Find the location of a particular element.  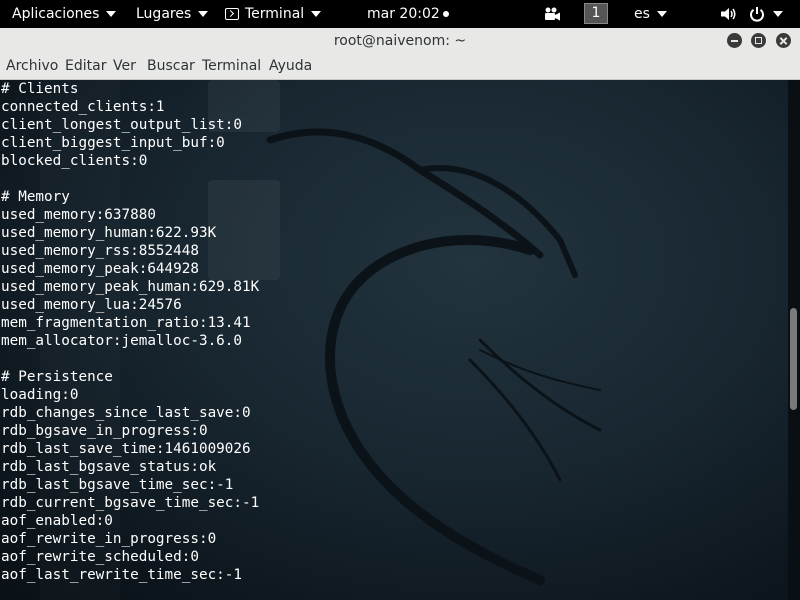

menu-editar: Editar is located at coordinates (85, 66).